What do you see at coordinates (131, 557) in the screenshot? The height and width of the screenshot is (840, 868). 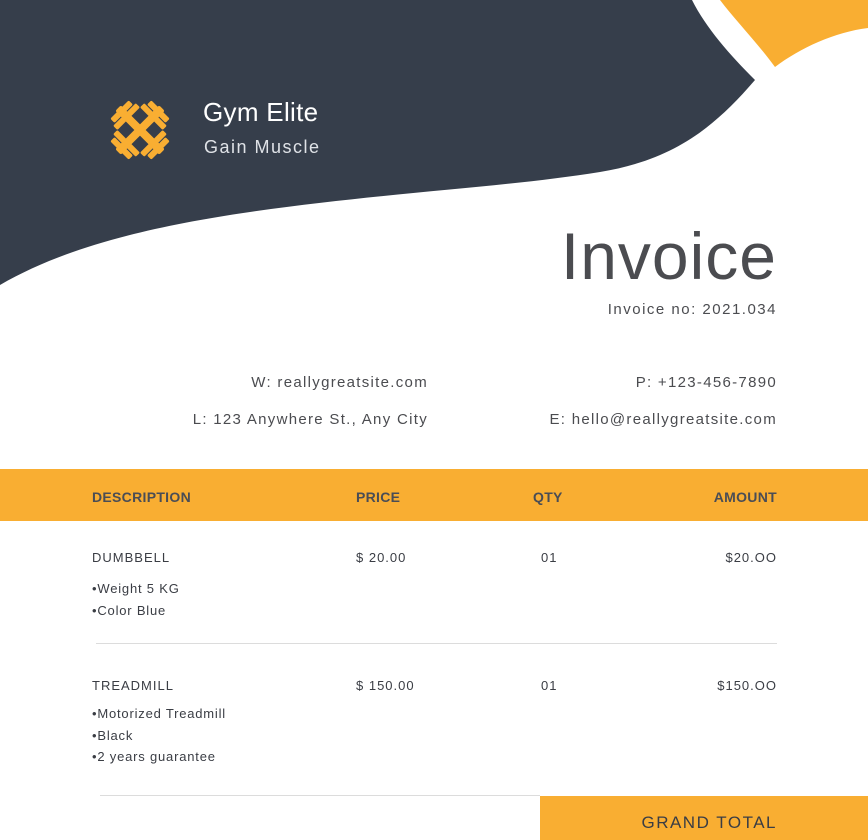 I see `item-name: DUMBBELL` at bounding box center [131, 557].